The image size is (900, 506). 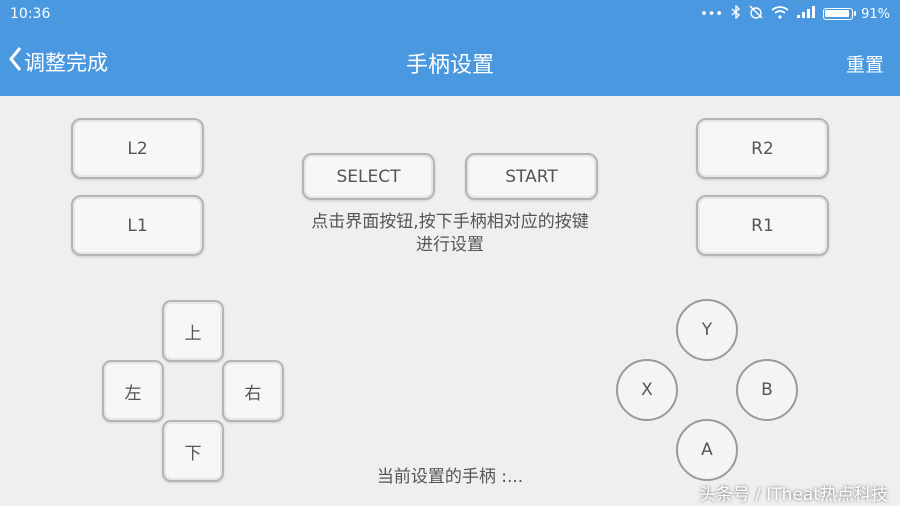 I want to click on page-title: 手柄设置, so click(x=449, y=65).